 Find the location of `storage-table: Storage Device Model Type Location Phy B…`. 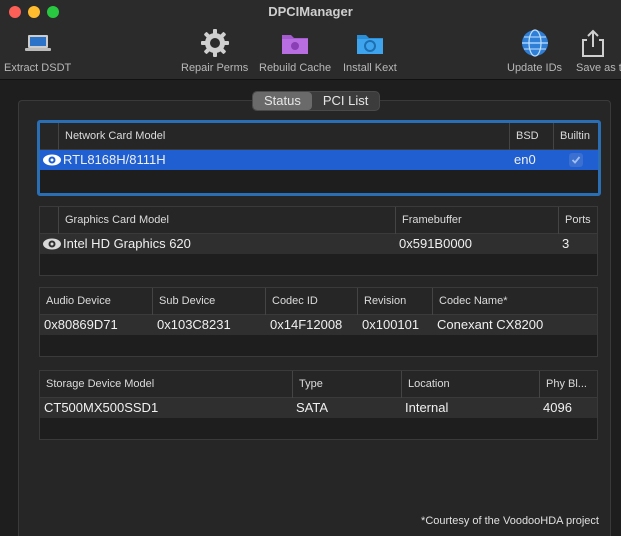

storage-table: Storage Device Model Type Location Phy B… is located at coordinates (318, 405).